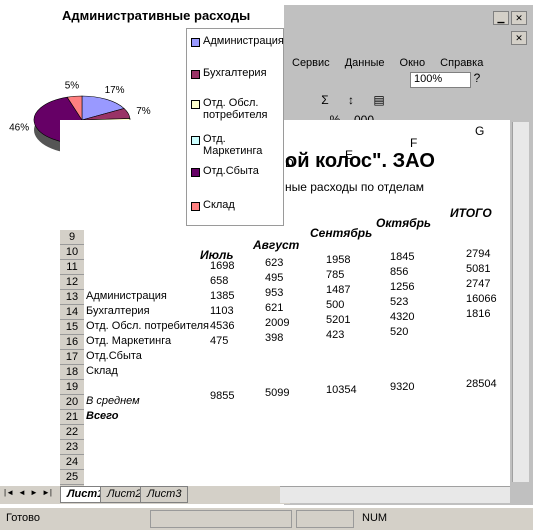 The width and height of the screenshot is (533, 530). I want to click on data-cell: 856, so click(399, 272).